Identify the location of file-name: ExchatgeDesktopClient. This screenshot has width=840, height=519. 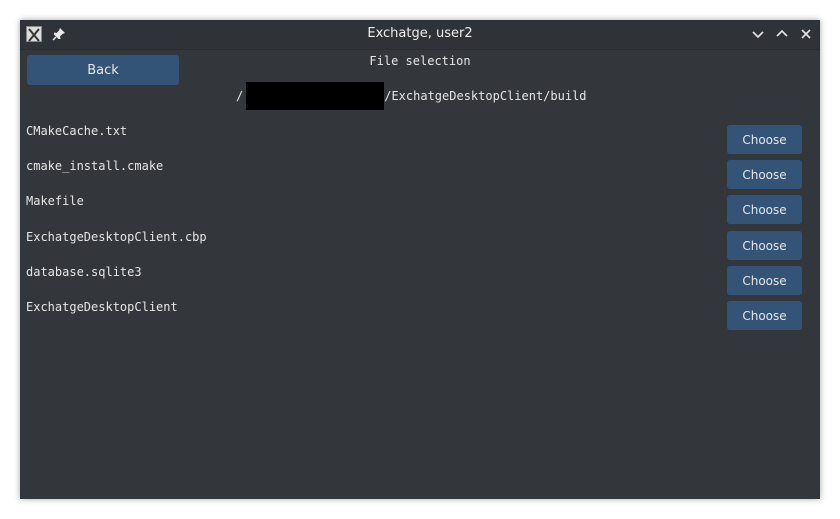
(102, 307).